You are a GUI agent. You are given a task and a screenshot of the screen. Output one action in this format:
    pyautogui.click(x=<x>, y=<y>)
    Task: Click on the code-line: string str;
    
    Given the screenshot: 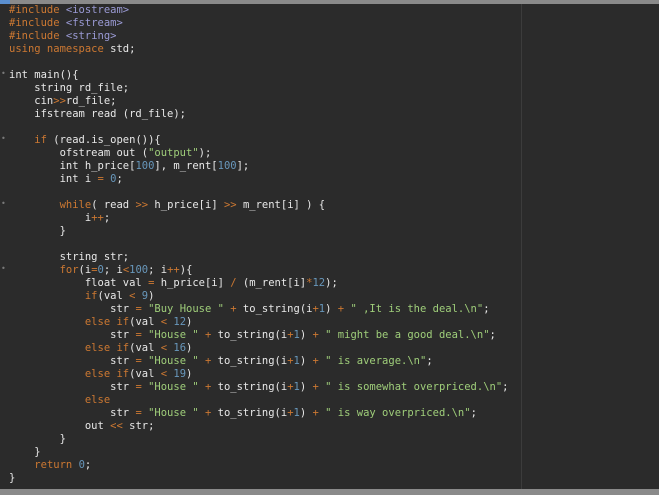 What is the action you would take?
    pyautogui.click(x=259, y=257)
    